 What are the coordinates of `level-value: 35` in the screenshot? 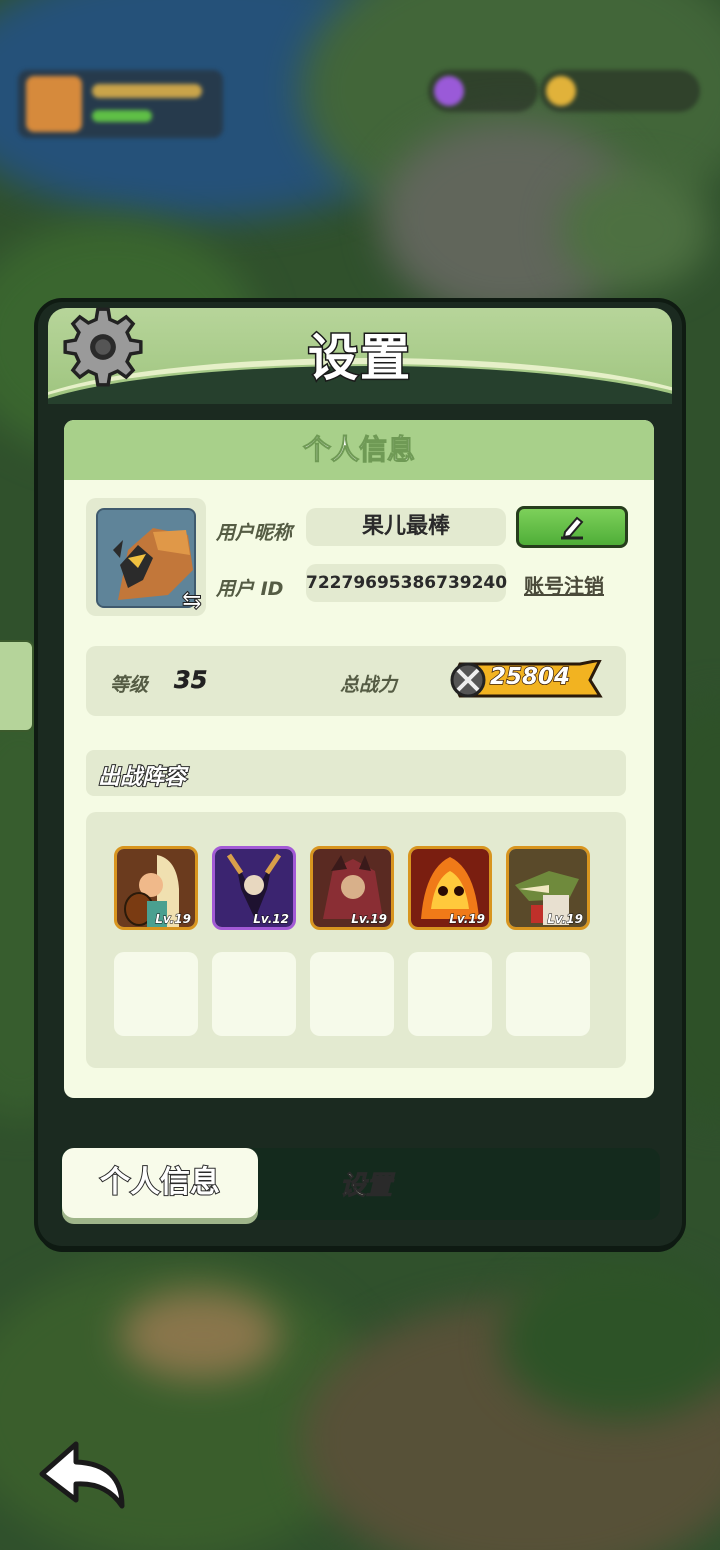 It's located at (191, 680).